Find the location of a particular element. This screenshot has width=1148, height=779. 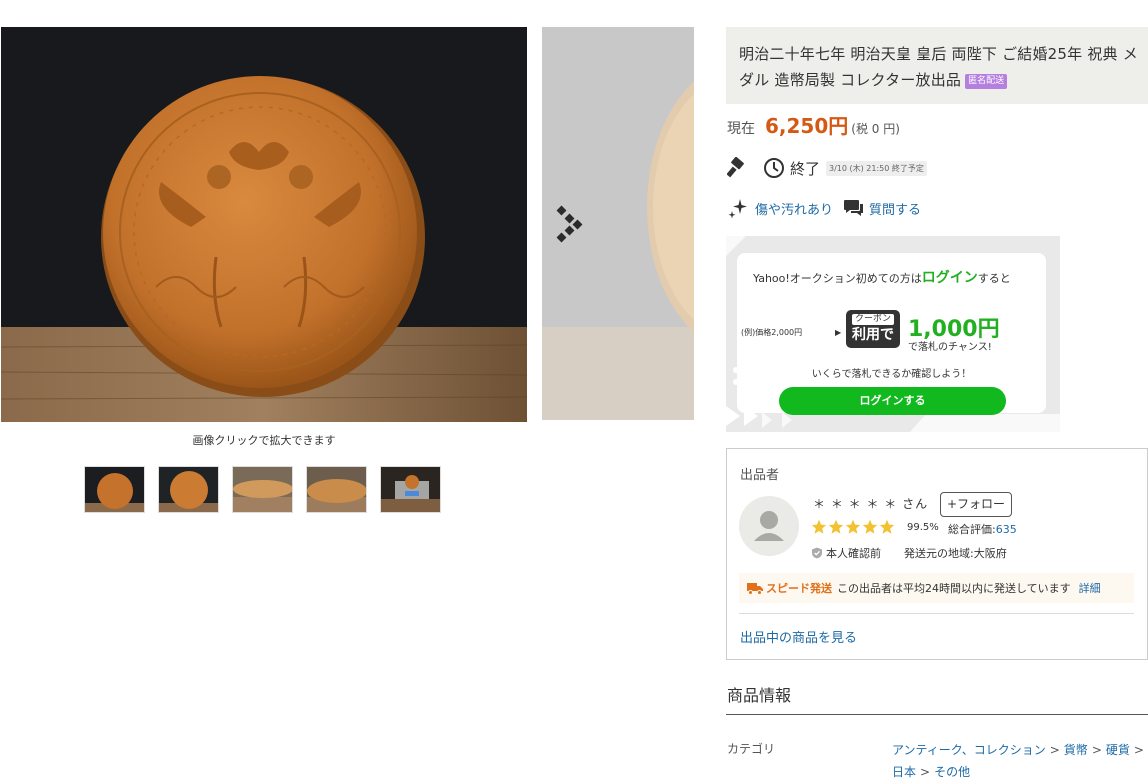

question-link: 質問する is located at coordinates (895, 208).